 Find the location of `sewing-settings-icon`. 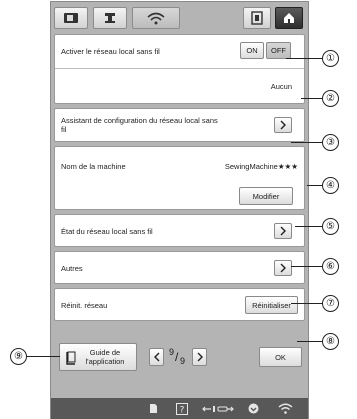

sewing-settings-icon is located at coordinates (71, 18).